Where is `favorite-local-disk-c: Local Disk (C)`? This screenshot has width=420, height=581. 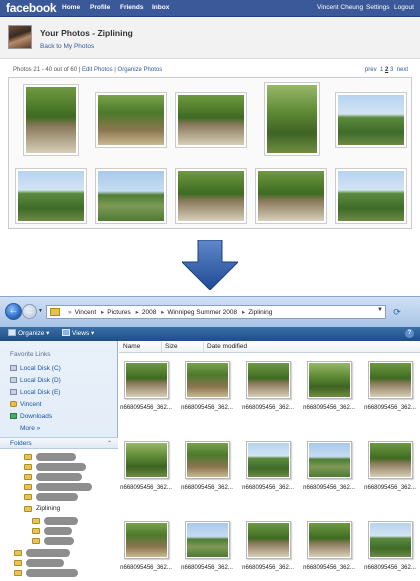
favorite-local-disk-c: Local Disk (C) is located at coordinates (35, 368).